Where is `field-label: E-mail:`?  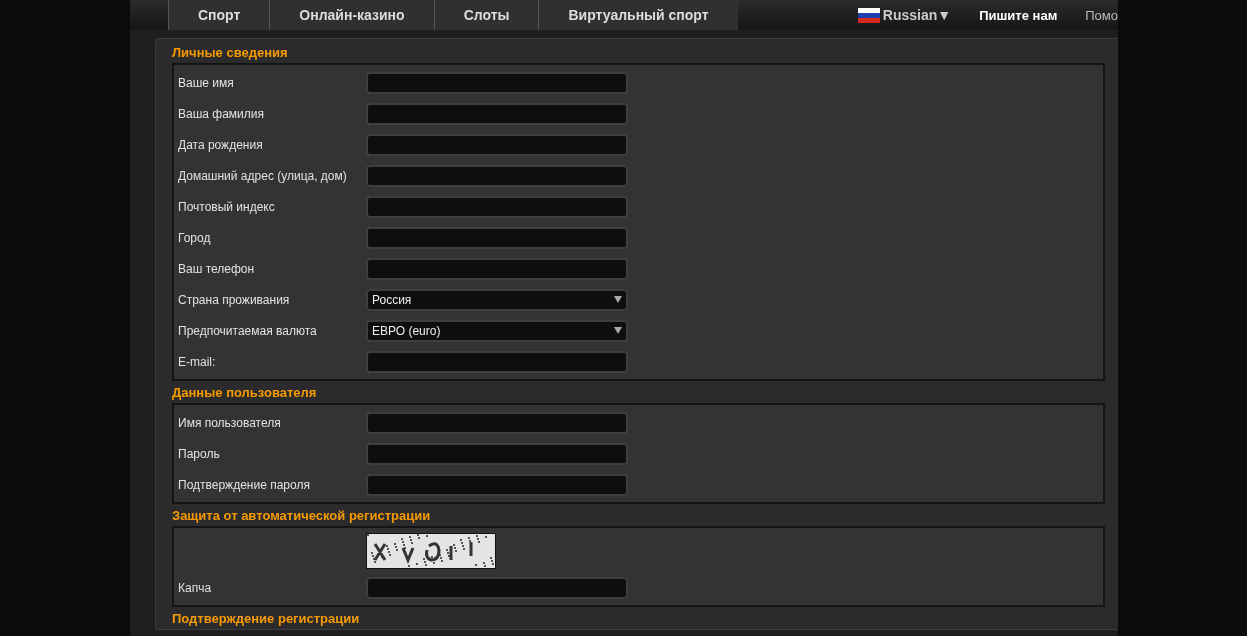 field-label: E-mail: is located at coordinates (197, 361).